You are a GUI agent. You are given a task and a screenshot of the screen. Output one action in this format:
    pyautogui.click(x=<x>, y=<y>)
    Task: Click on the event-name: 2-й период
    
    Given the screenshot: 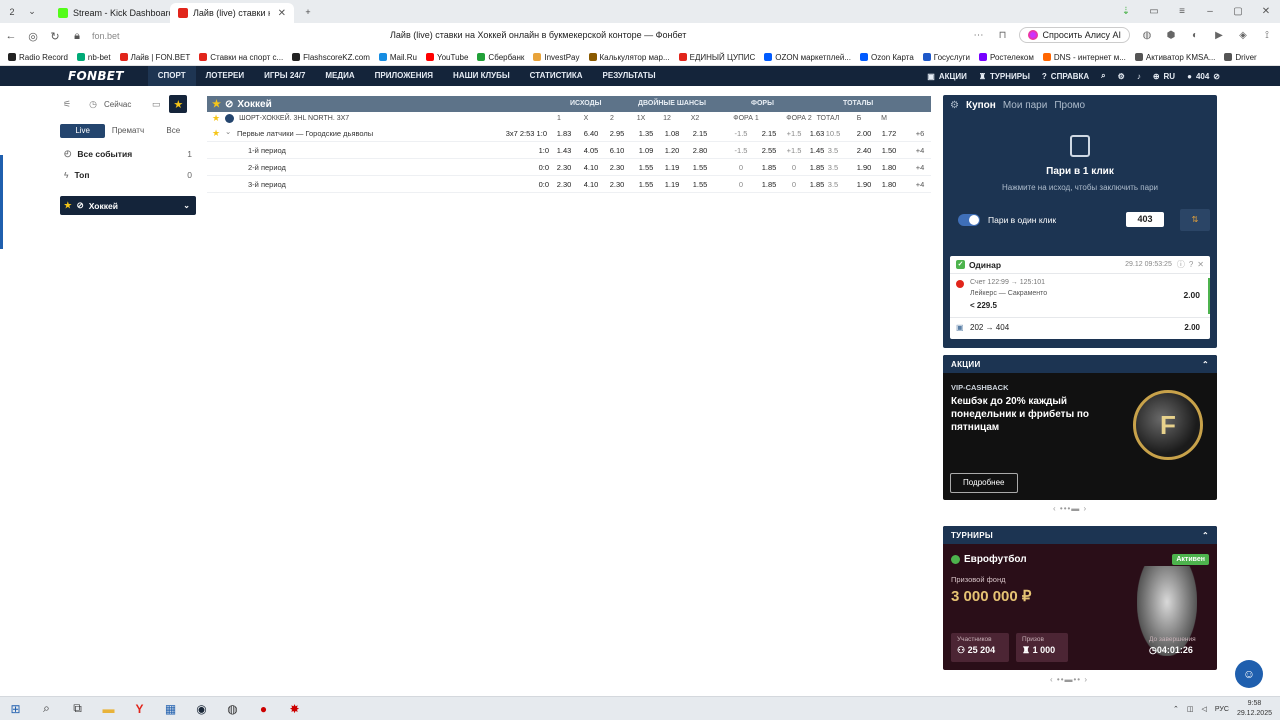 What is the action you would take?
    pyautogui.click(x=267, y=167)
    